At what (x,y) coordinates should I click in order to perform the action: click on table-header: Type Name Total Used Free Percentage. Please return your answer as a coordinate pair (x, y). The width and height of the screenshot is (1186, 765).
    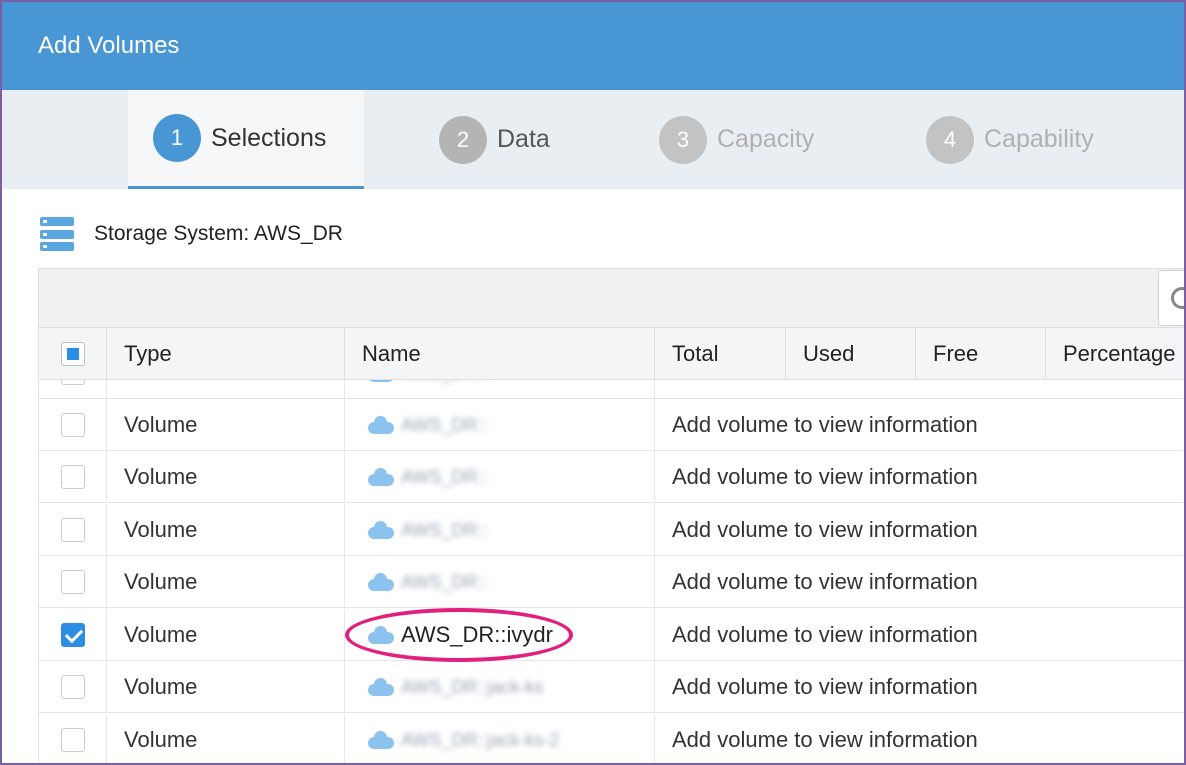
    Looking at the image, I should click on (611, 354).